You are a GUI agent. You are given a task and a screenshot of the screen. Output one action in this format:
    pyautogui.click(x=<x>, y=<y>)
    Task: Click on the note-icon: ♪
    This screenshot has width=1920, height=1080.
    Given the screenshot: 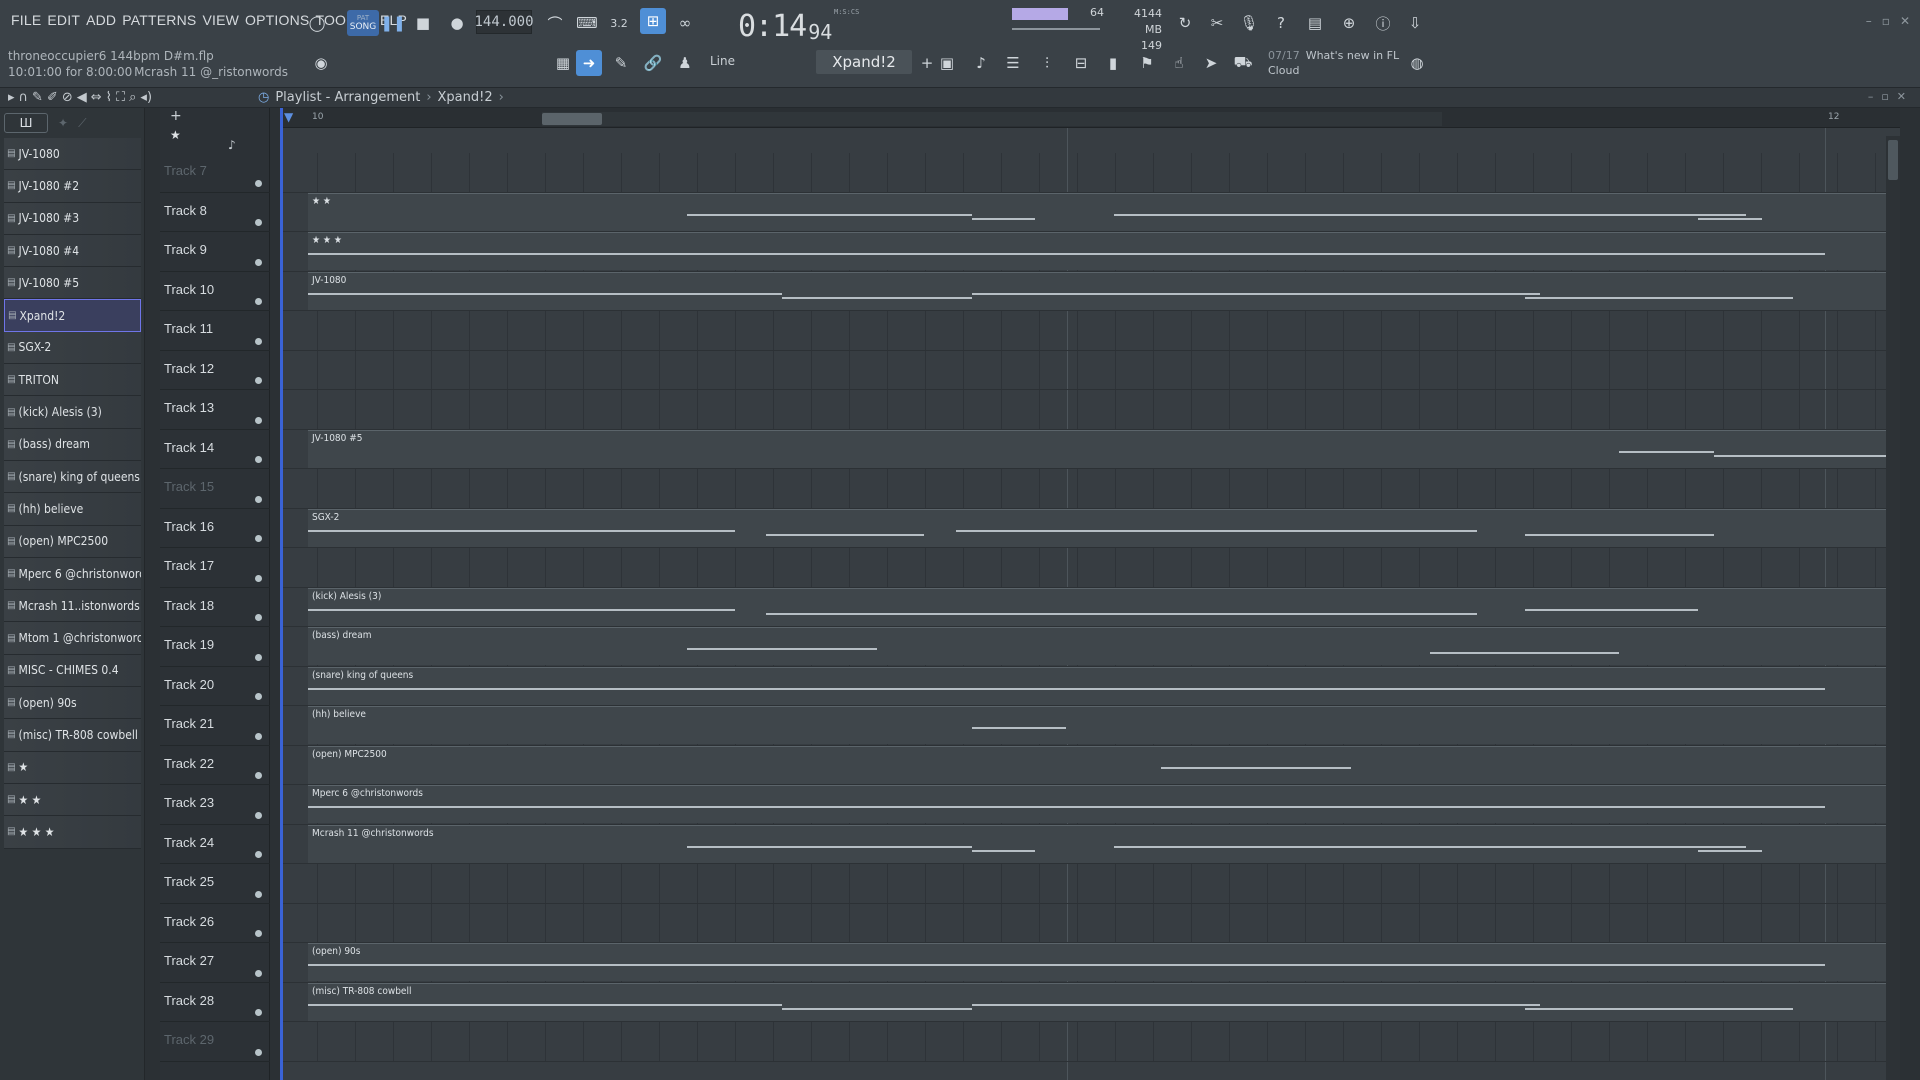 What is the action you would take?
    pyautogui.click(x=232, y=145)
    